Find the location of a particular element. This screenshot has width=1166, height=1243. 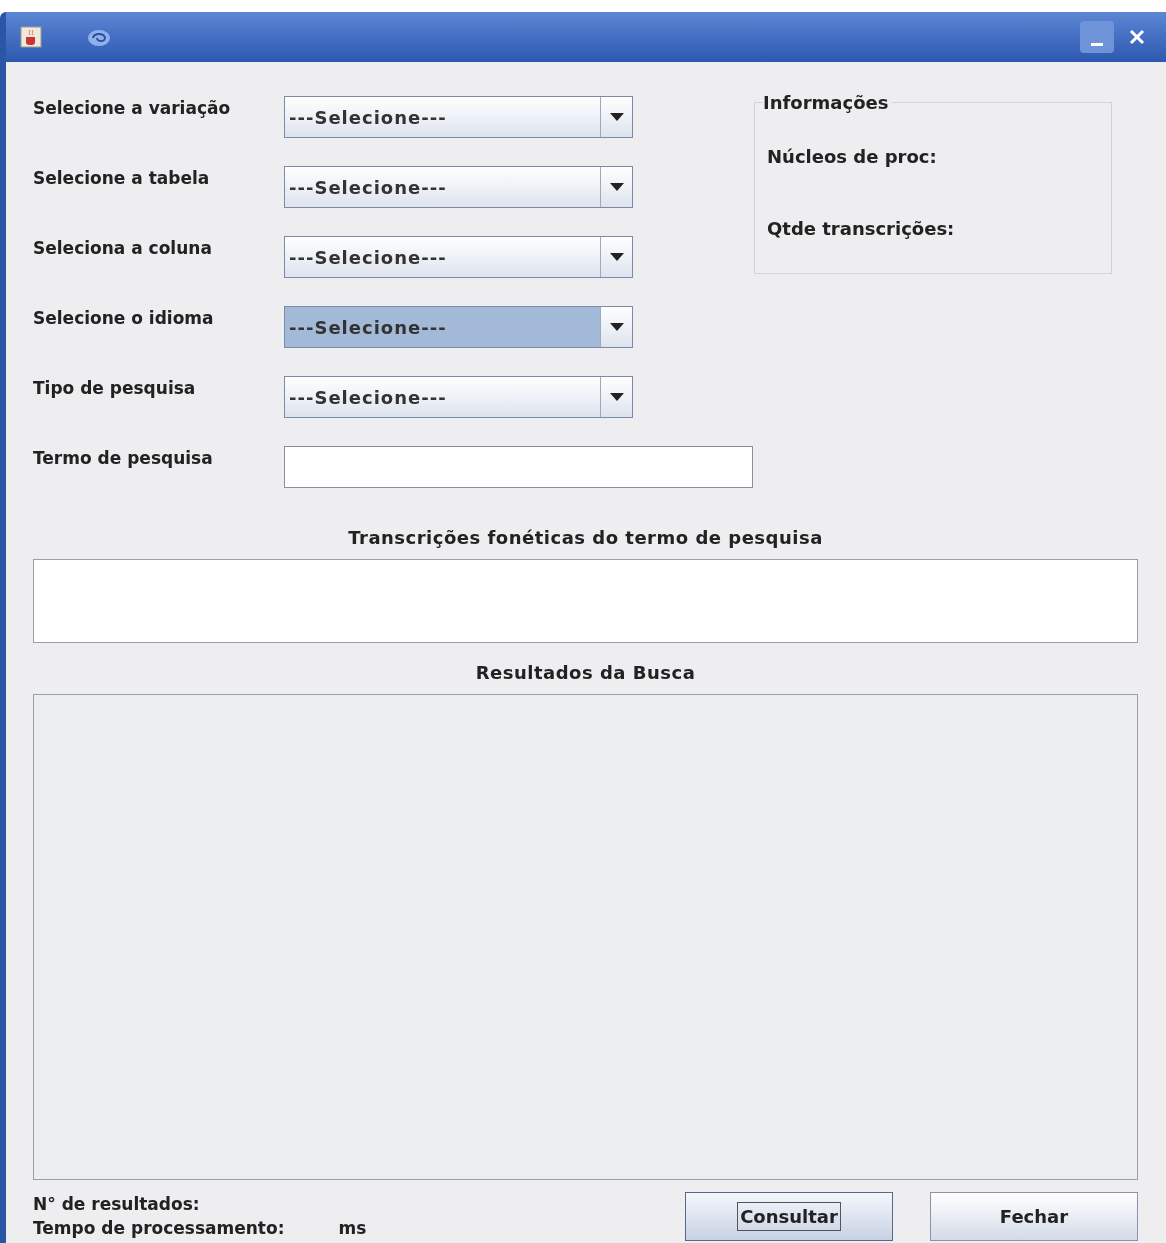

action-button: Fechar is located at coordinates (1034, 1216).